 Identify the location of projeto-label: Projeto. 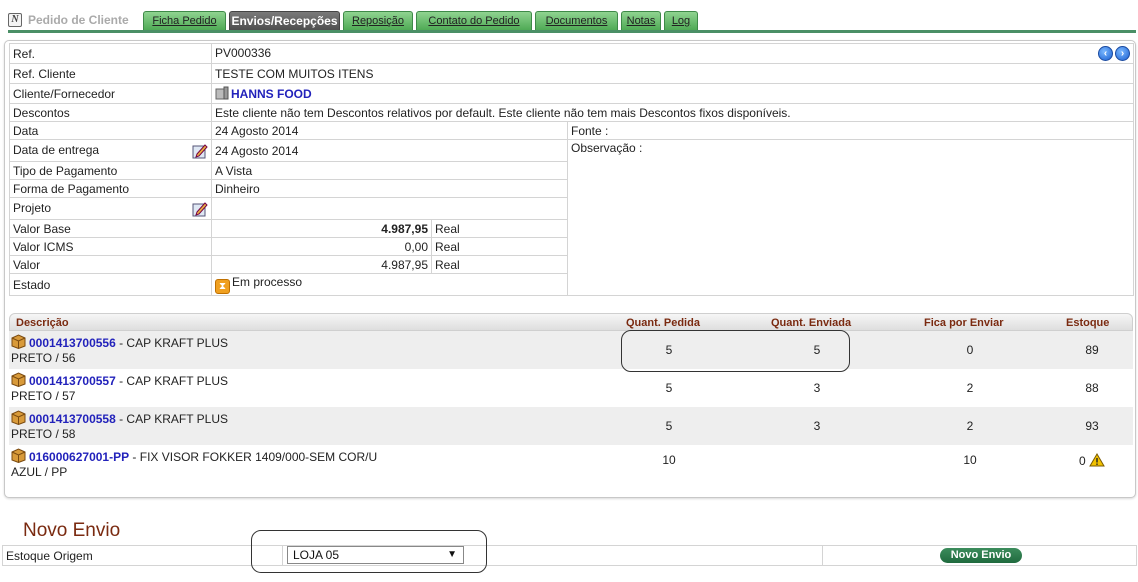
(32, 207).